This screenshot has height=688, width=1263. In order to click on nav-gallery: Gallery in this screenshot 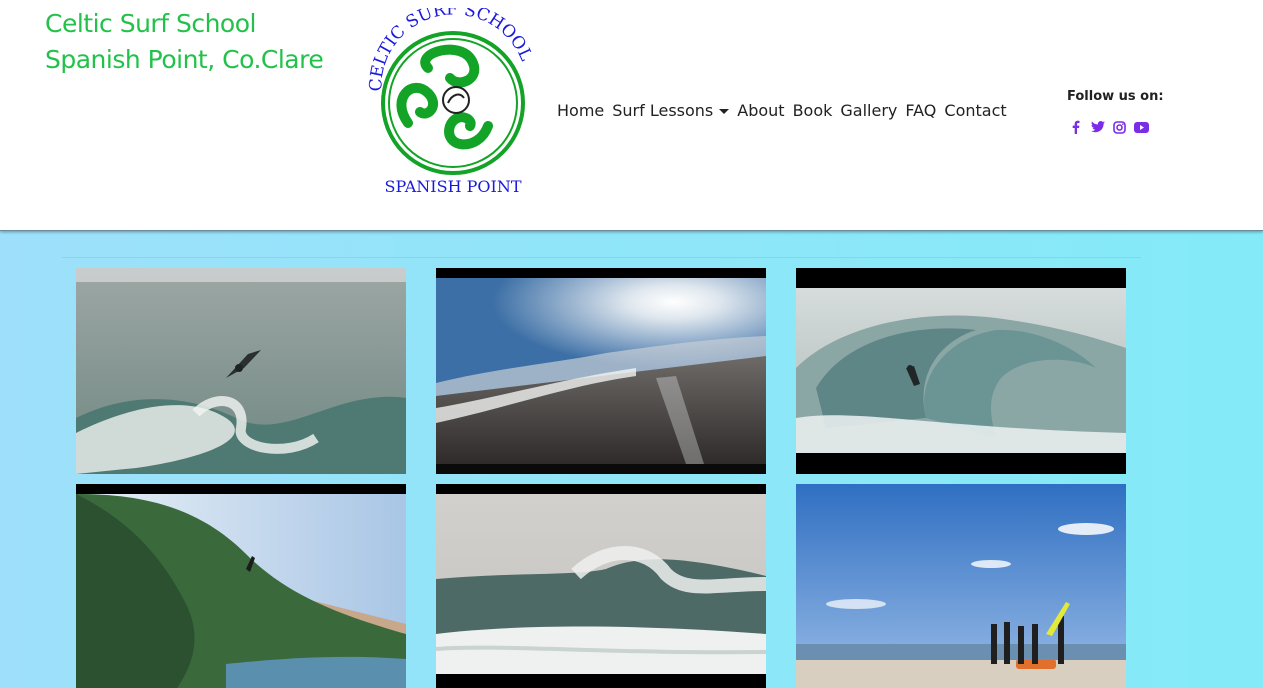, I will do `click(868, 110)`.